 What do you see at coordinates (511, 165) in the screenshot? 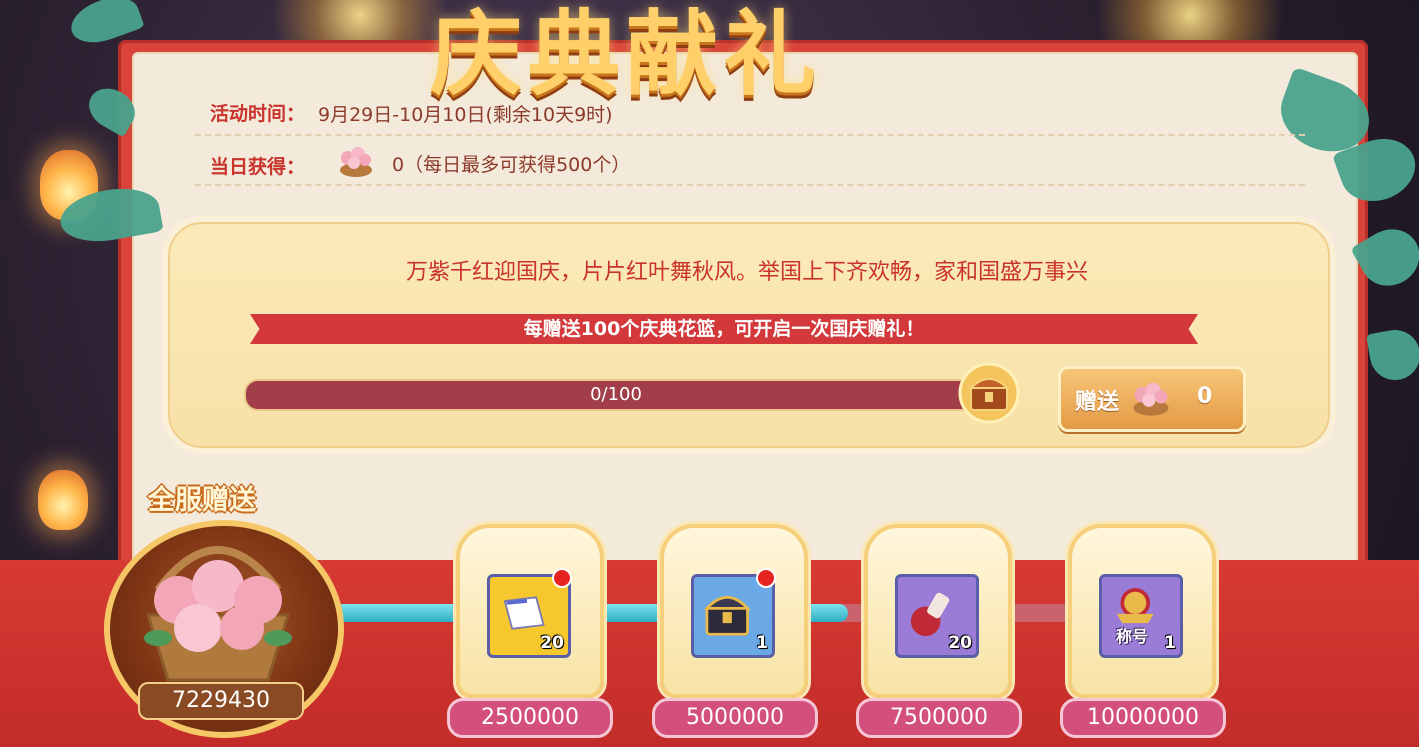
I see `daily-obtained-value: 0（每日最多可获得500个）` at bounding box center [511, 165].